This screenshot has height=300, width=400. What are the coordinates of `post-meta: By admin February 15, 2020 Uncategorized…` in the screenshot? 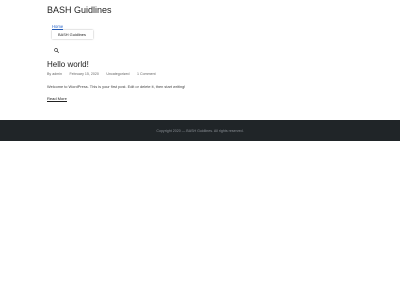 It's located at (104, 74).